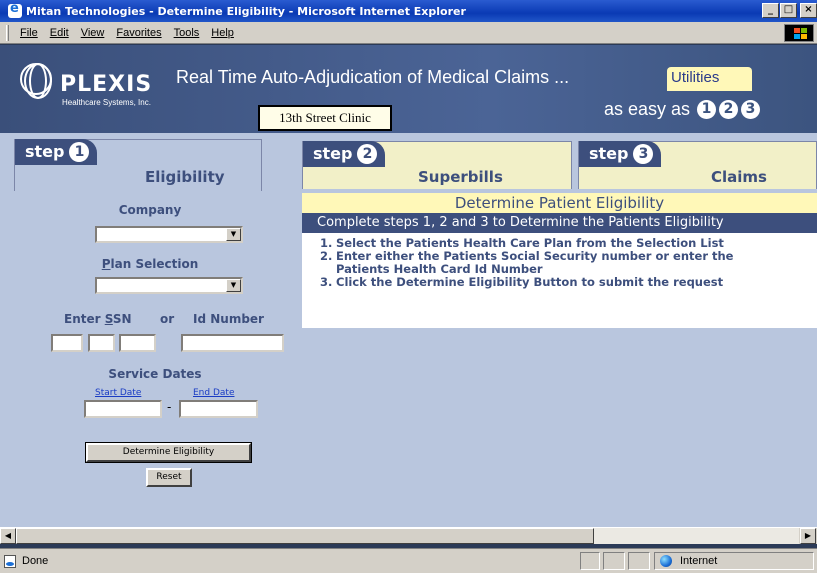 Image resolution: width=817 pixels, height=573 pixels. Describe the element at coordinates (697, 165) in the screenshot. I see `tab-claims: step 3 Claims` at that location.